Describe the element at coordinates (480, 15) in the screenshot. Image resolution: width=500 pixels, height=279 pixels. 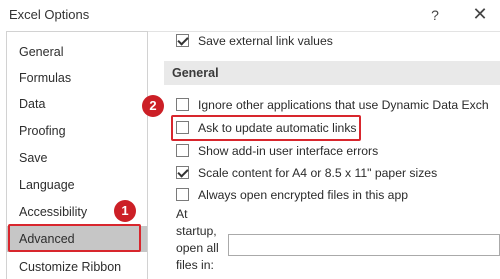
I see `close-button: ✕` at that location.